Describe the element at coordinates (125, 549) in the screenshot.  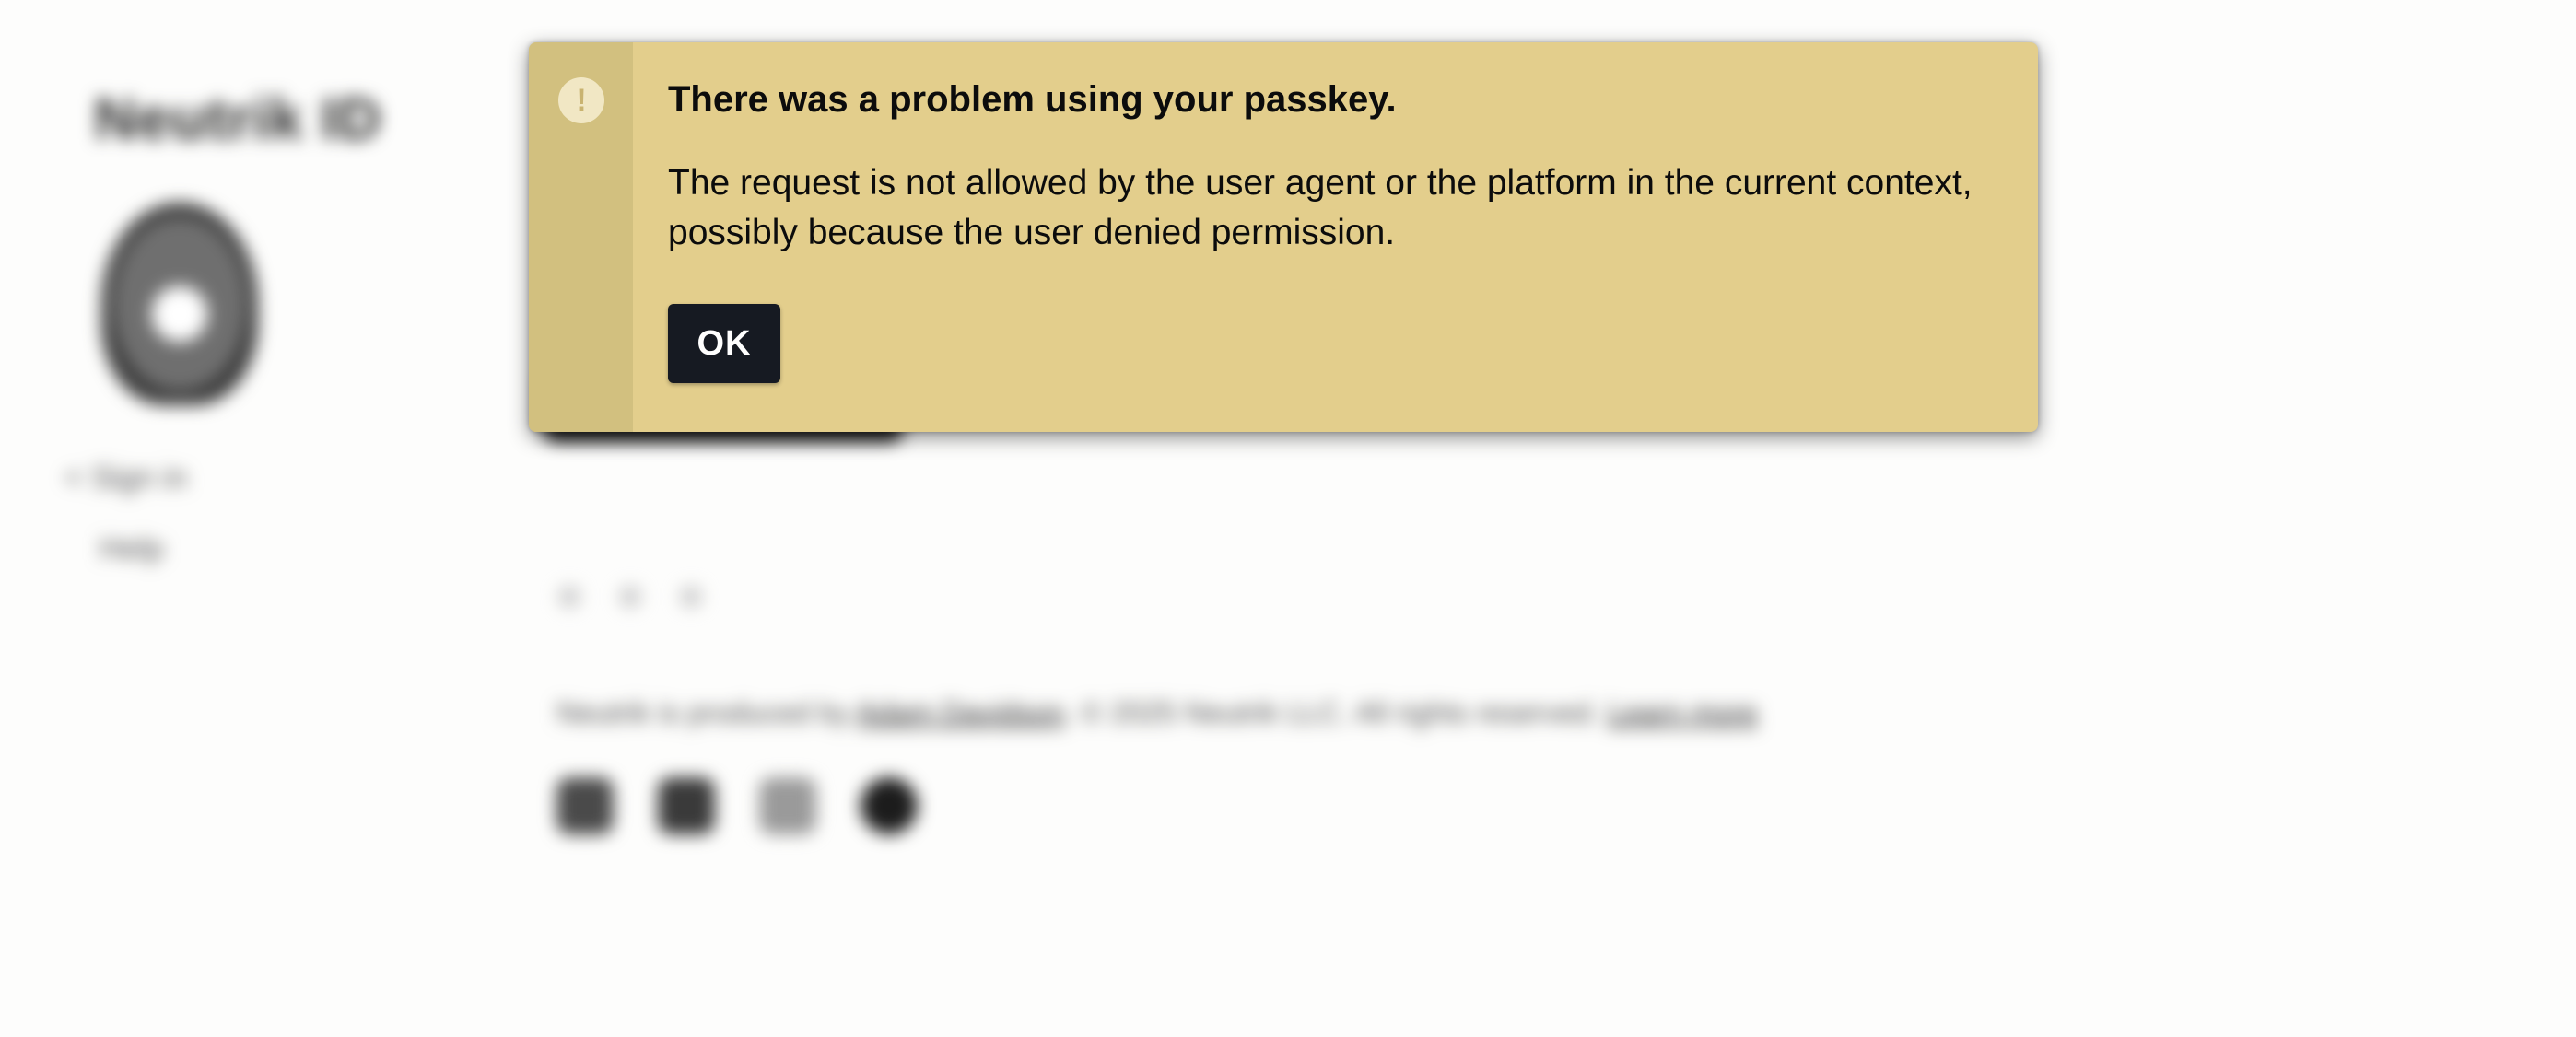
I see `sidebar-item-help: Help` at that location.